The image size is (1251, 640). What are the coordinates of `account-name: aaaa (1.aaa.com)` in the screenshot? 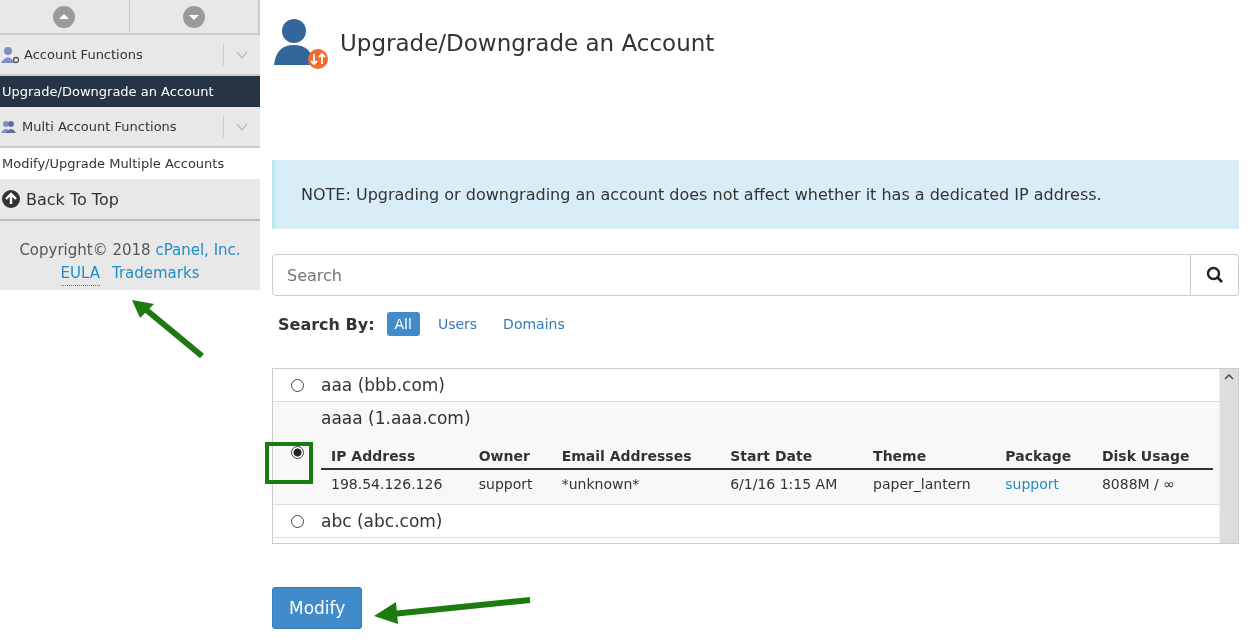 It's located at (767, 418).